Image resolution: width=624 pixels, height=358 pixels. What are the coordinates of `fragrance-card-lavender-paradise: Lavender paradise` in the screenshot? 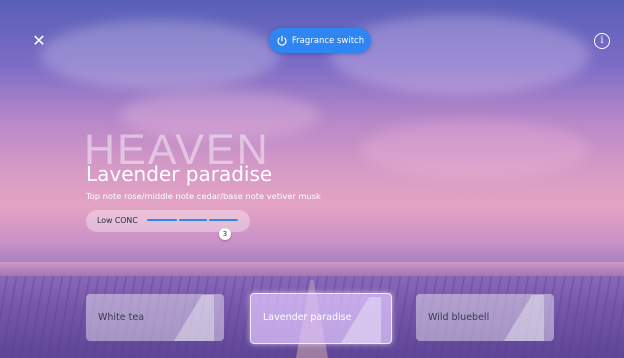 It's located at (321, 318).